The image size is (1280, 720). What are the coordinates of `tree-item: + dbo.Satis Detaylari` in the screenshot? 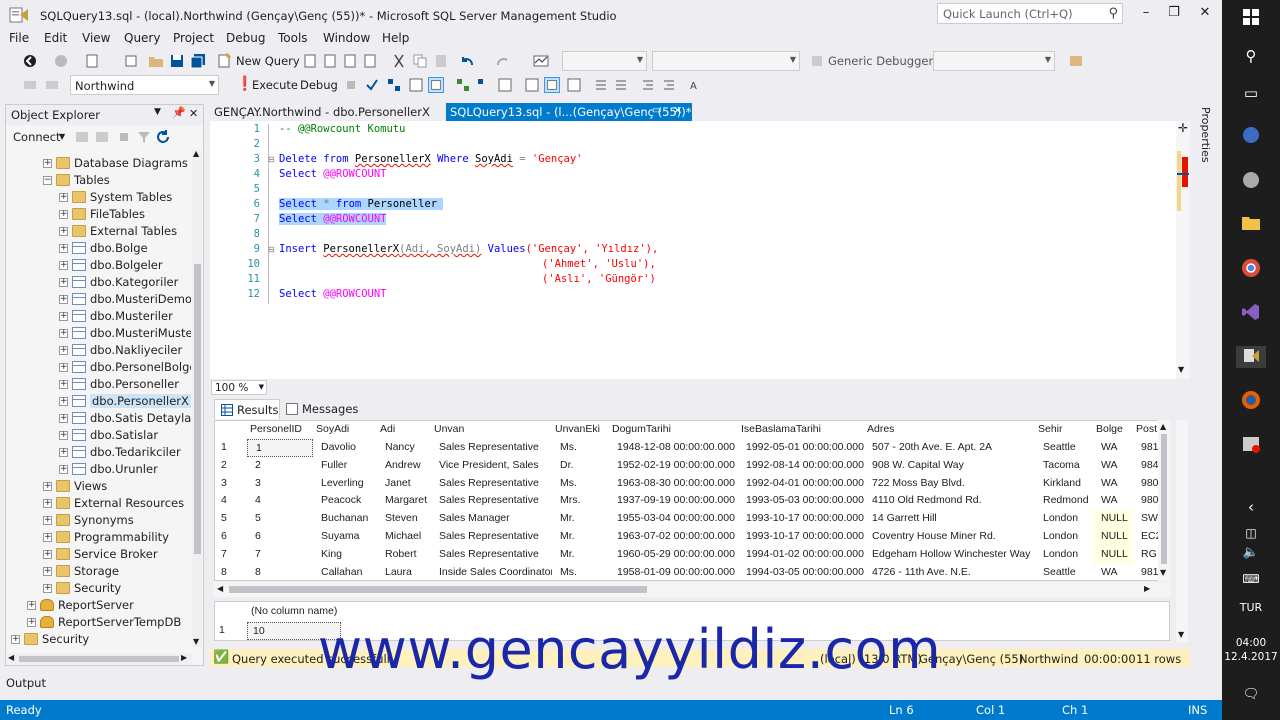 It's located at (98, 419).